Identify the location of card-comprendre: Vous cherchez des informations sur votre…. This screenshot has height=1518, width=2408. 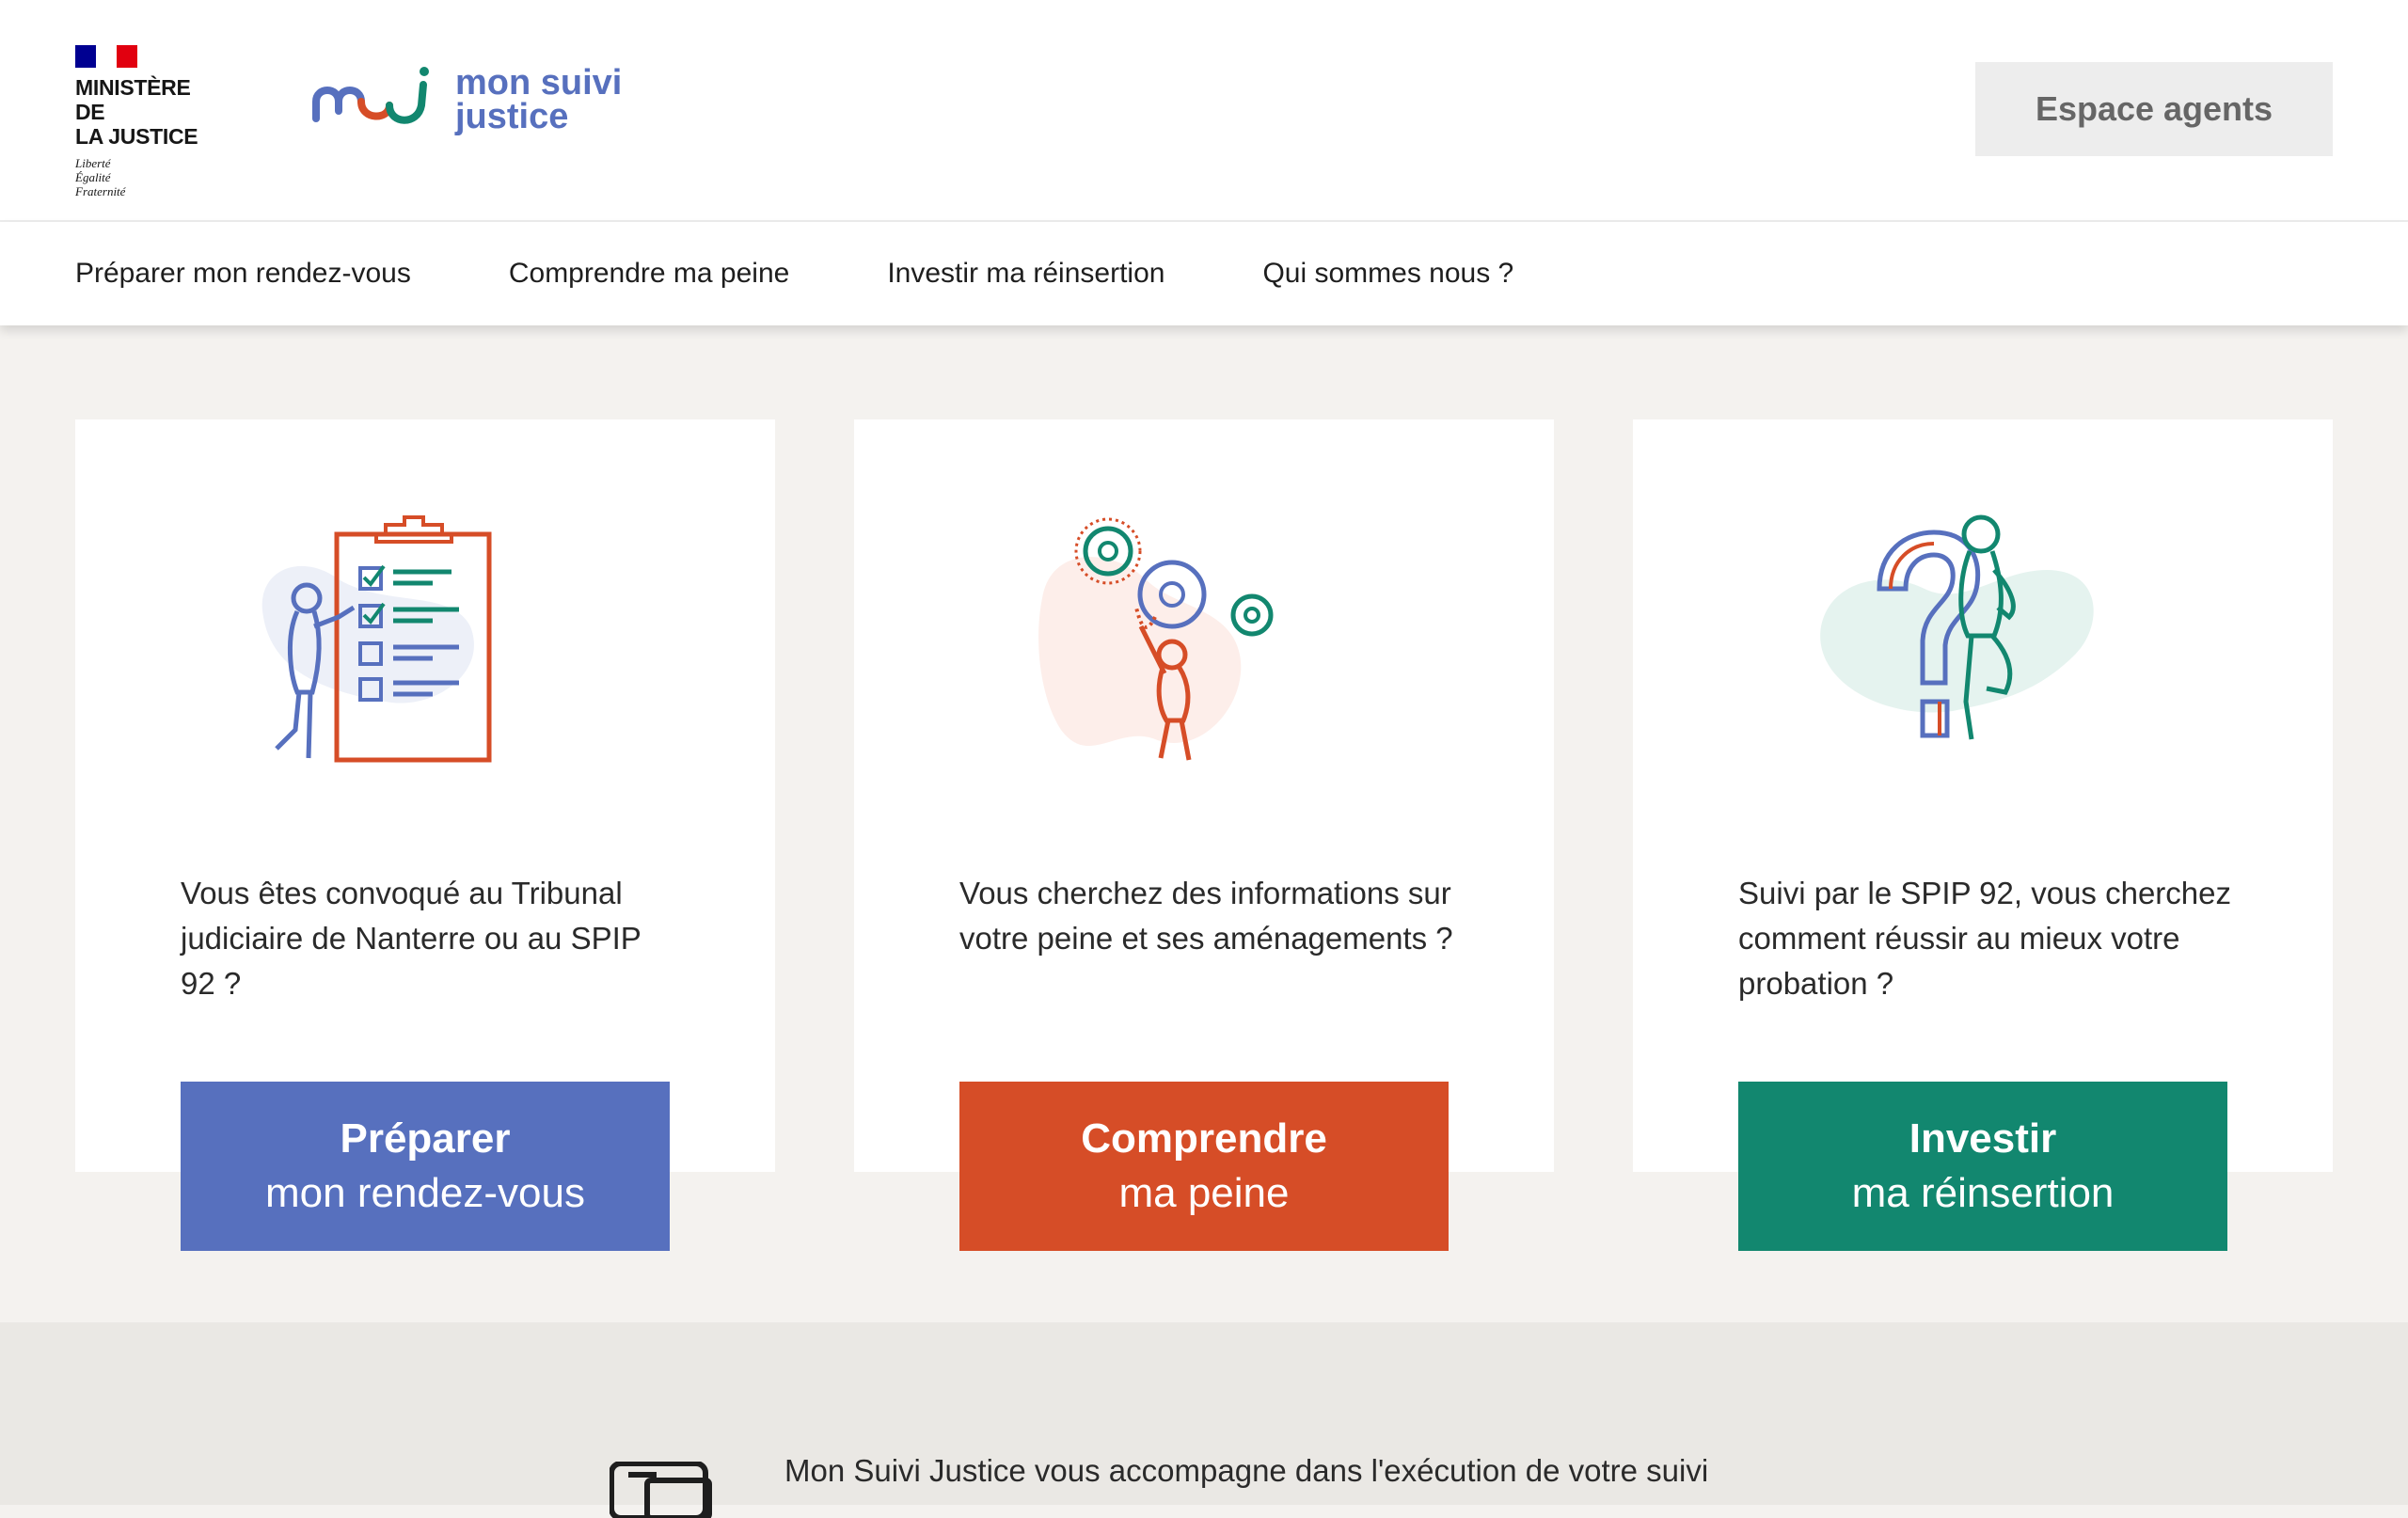
(1204, 796).